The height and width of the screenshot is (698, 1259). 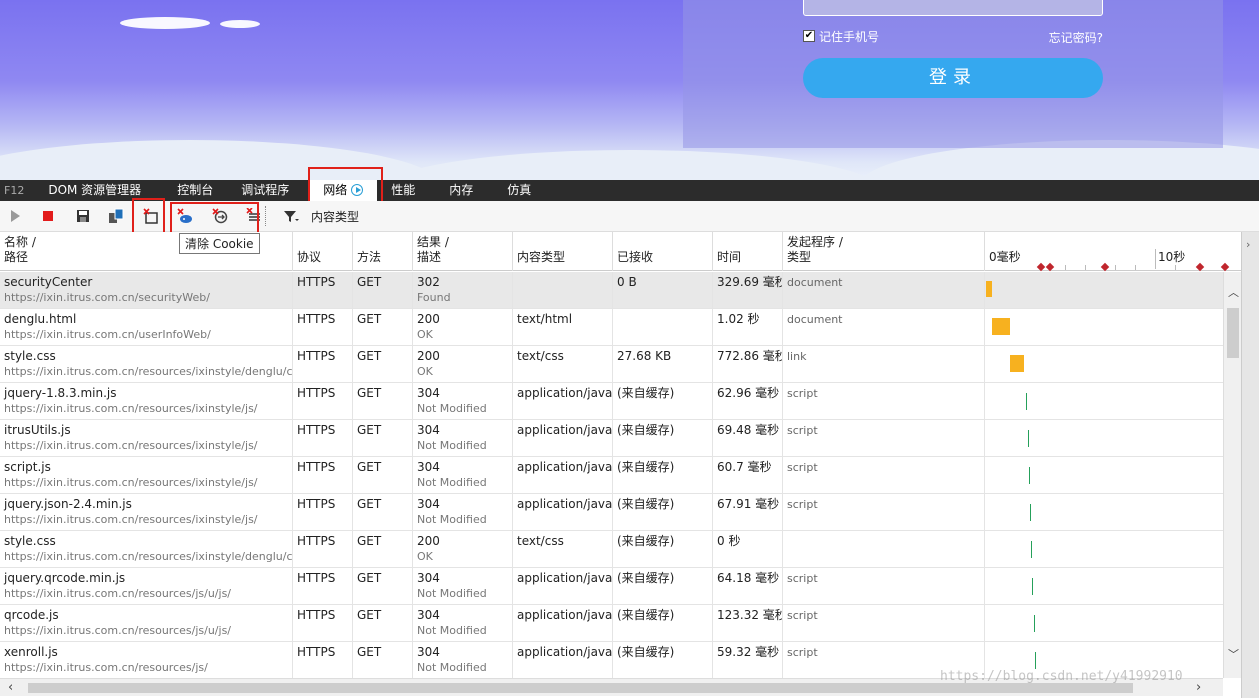 I want to click on column-time-label: 时间, so click(x=729, y=257).